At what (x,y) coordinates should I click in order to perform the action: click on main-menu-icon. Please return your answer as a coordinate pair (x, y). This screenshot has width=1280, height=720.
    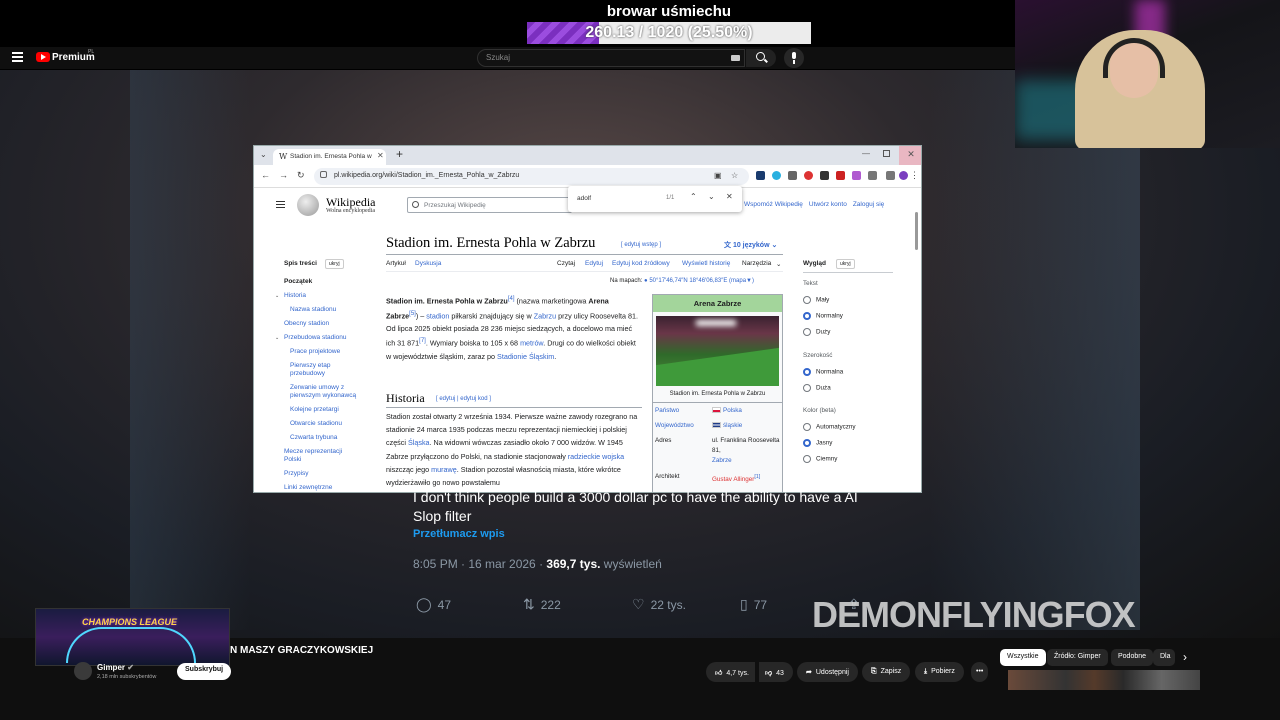
    Looking at the image, I should click on (280, 204).